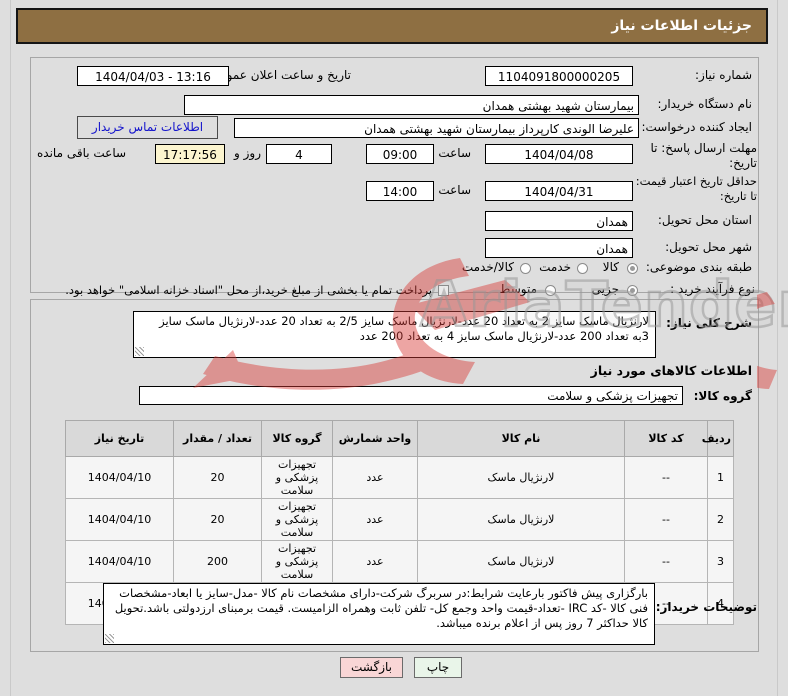 The height and width of the screenshot is (696, 788). What do you see at coordinates (720, 561) in the screenshot?
I see `cell-row-number: 3` at bounding box center [720, 561].